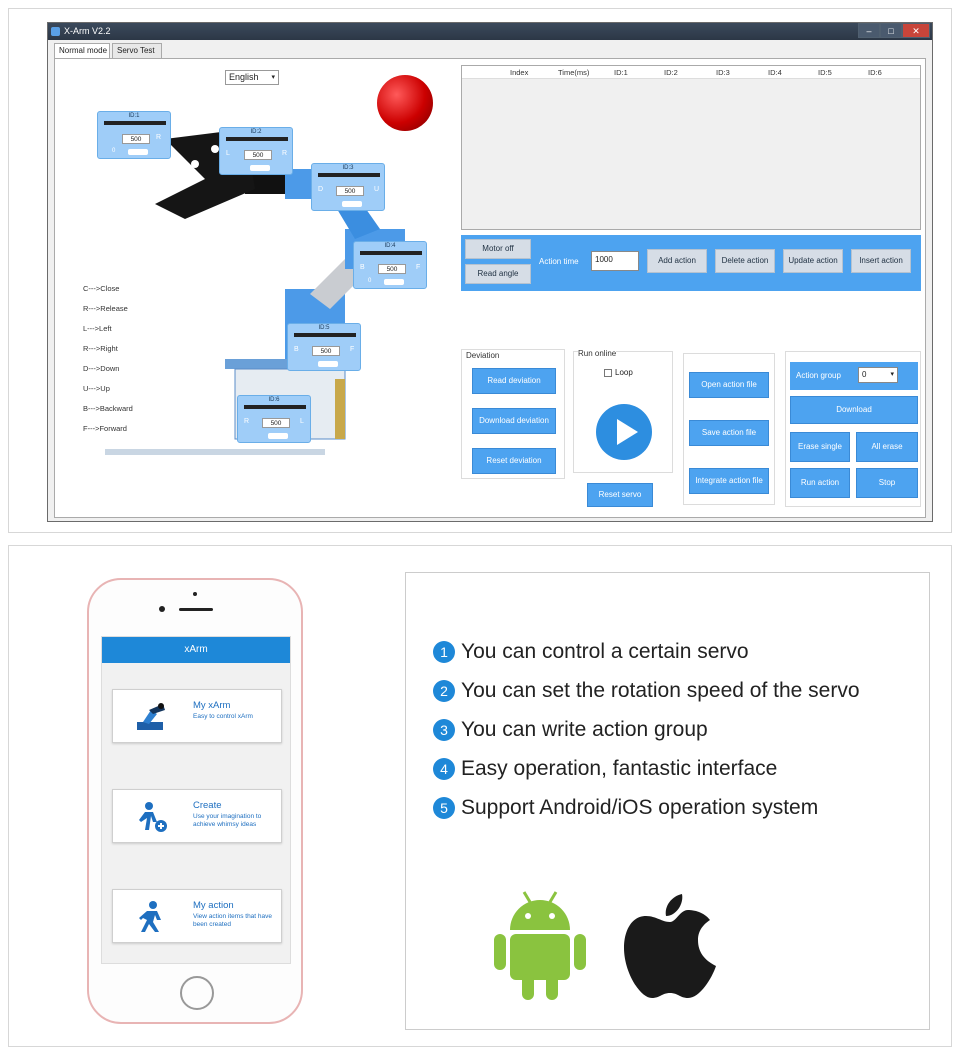 The height and width of the screenshot is (1055, 960). I want to click on delete-action-button: Delete action, so click(745, 261).